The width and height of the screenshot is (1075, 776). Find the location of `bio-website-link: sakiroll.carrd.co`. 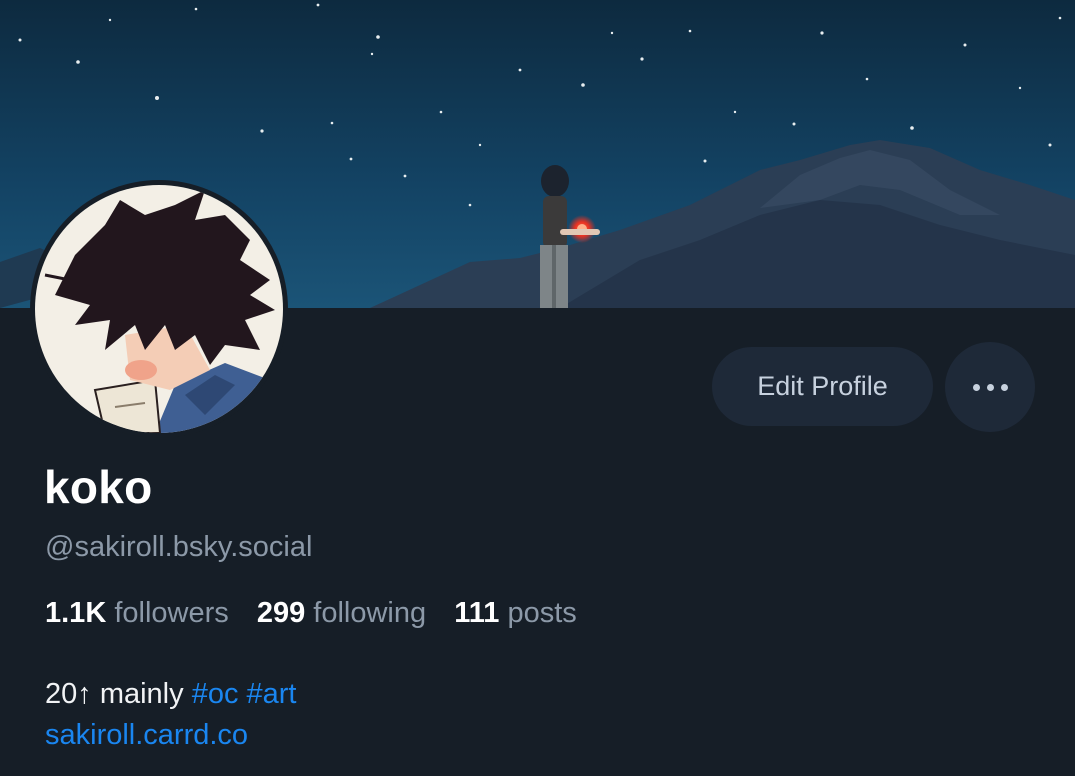

bio-website-link: sakiroll.carrd.co is located at coordinates (146, 735).